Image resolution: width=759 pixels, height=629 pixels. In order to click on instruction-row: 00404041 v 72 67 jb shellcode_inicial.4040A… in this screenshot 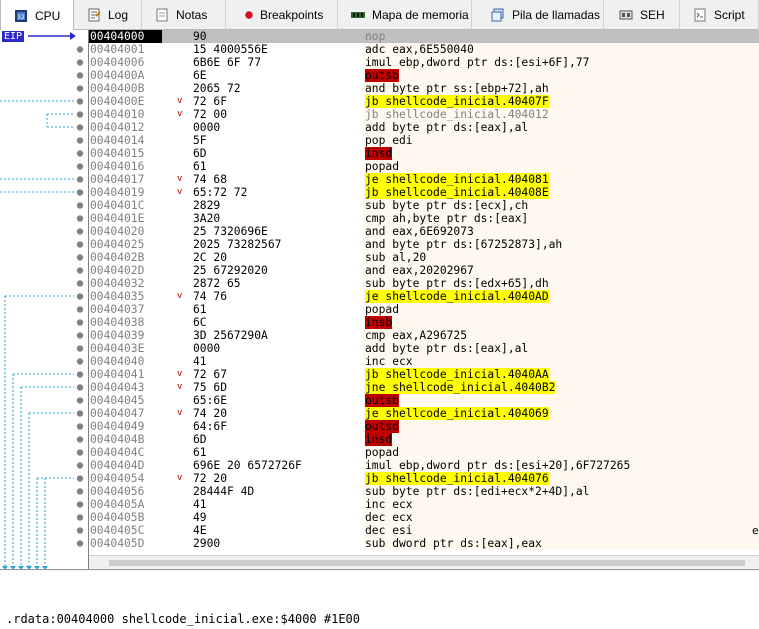, I will do `click(424, 374)`.